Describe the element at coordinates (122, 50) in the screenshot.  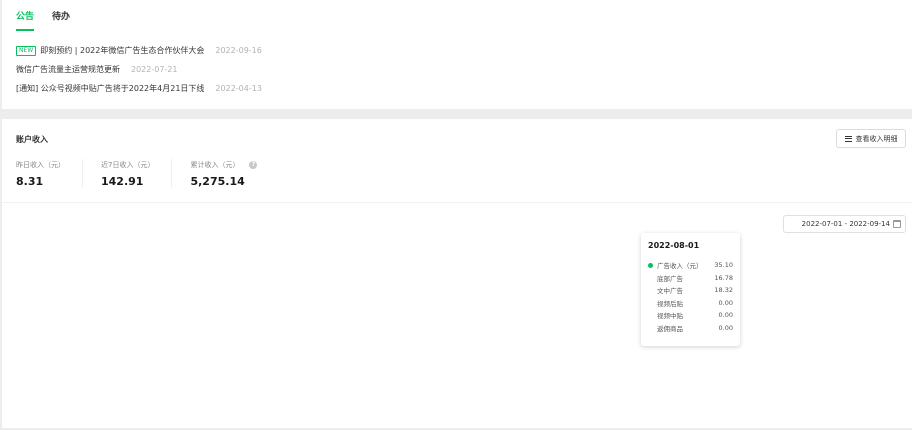
I see `notice-title: 即刻预约 | 2022年微信广告生态合作伙伴大会` at that location.